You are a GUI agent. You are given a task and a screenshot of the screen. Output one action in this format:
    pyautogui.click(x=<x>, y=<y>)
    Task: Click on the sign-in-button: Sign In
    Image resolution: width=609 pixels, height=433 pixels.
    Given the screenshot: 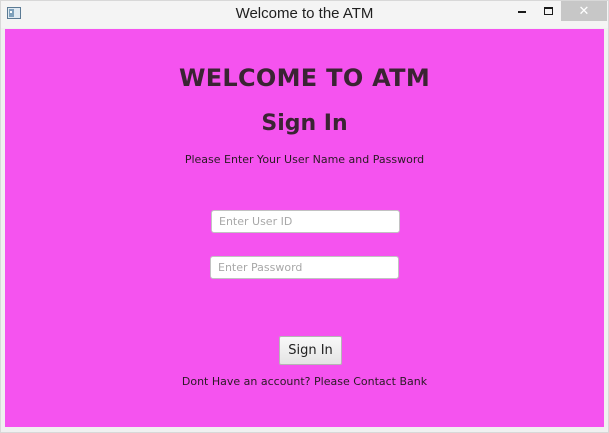 What is the action you would take?
    pyautogui.click(x=310, y=350)
    